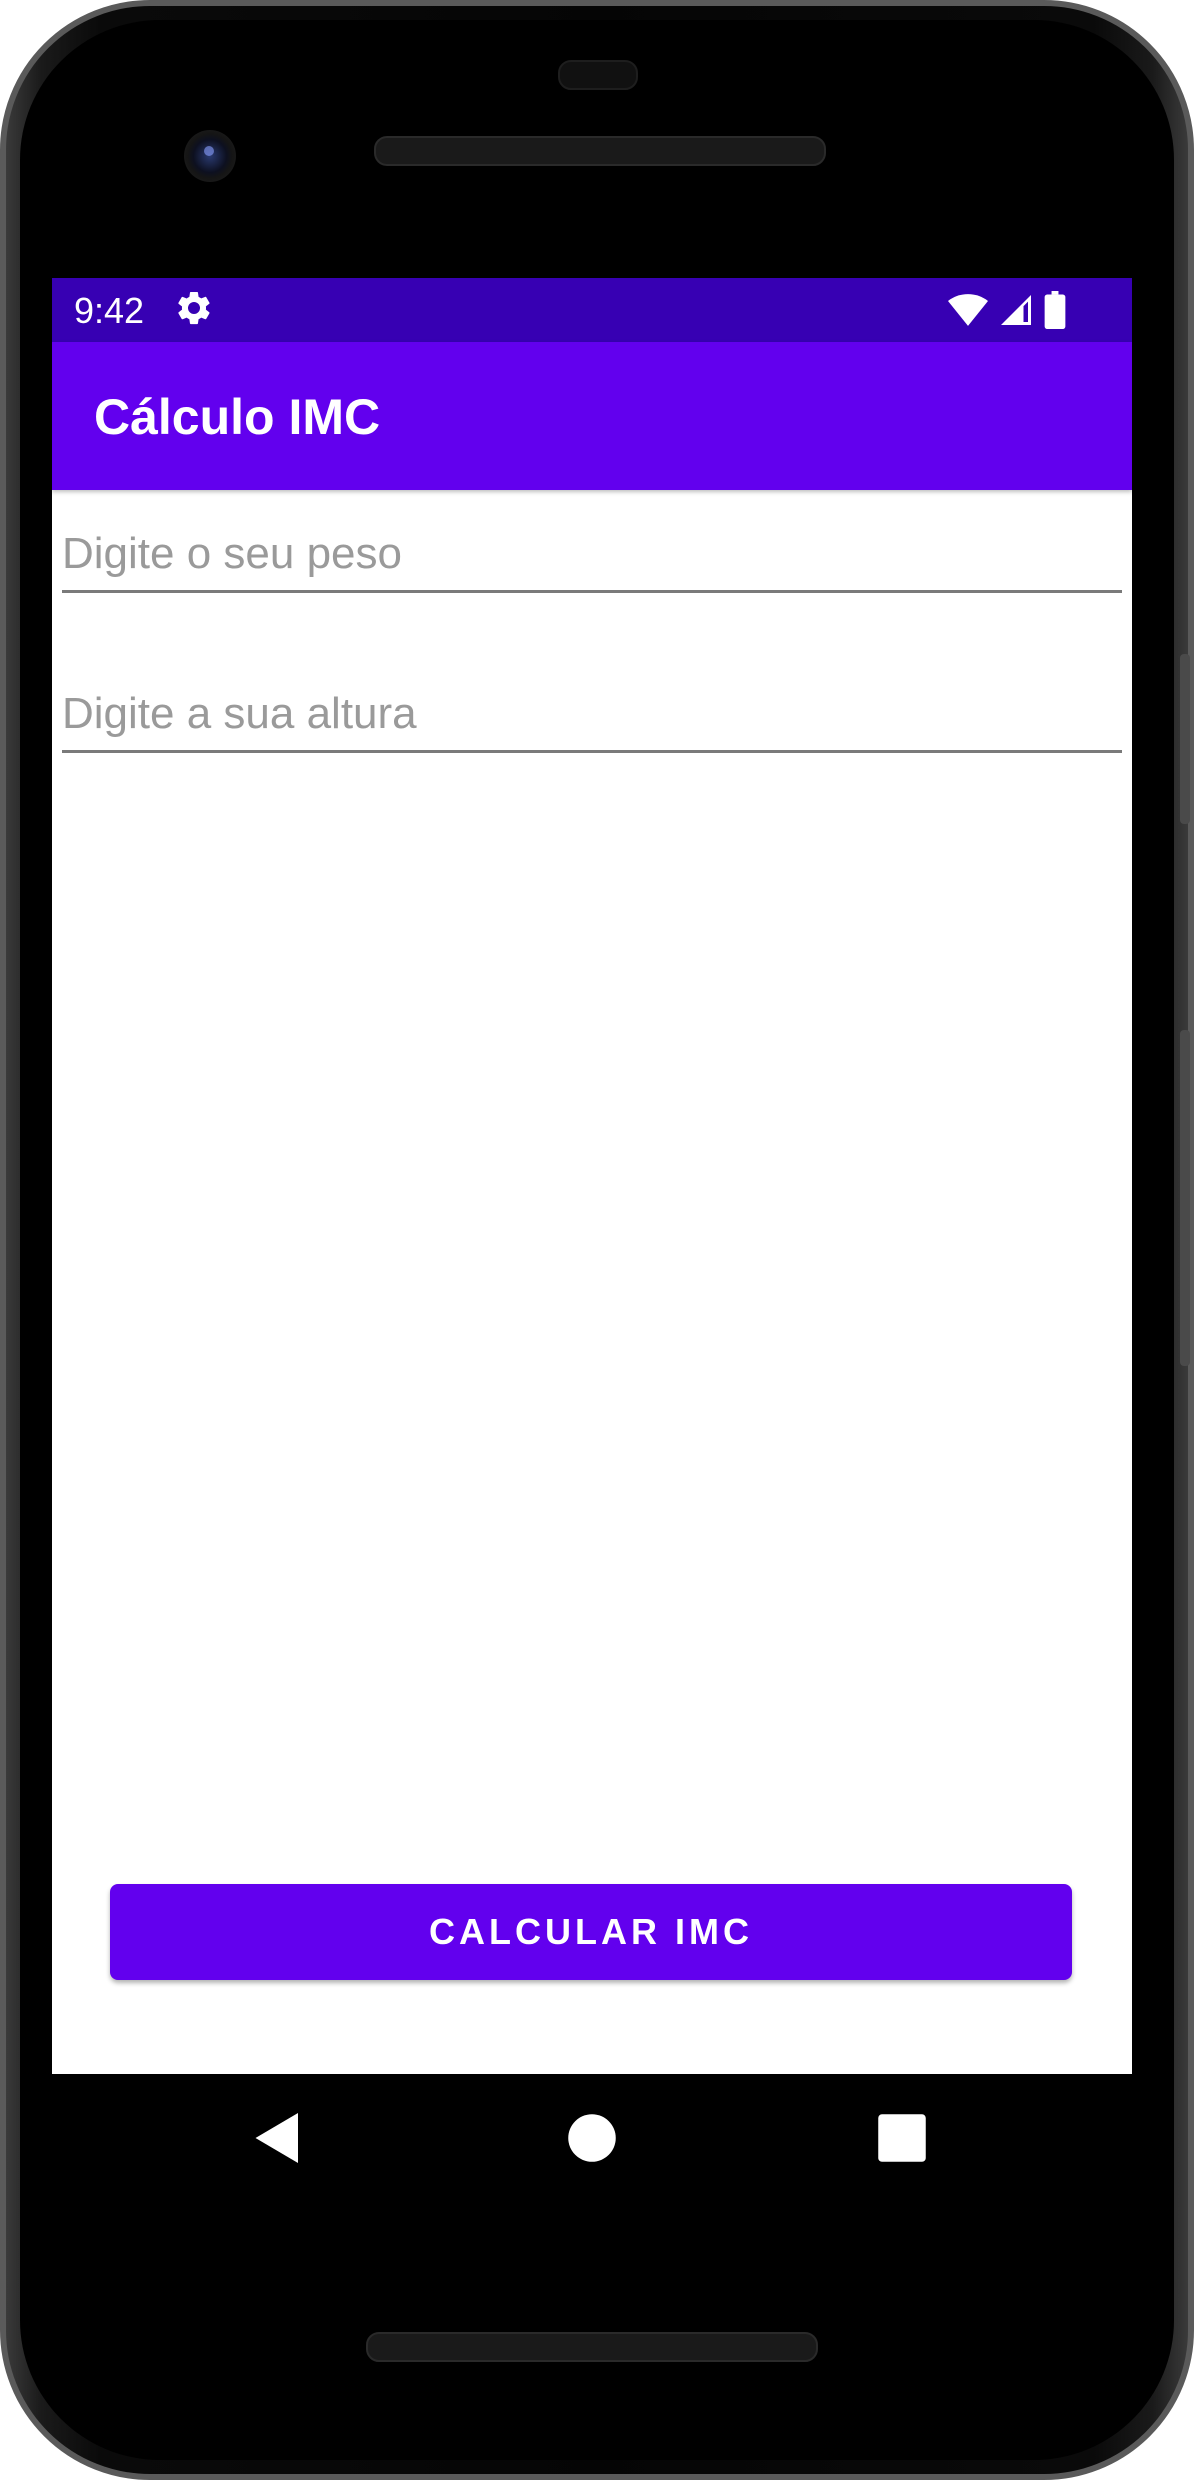 The height and width of the screenshot is (2480, 1194). What do you see at coordinates (109, 310) in the screenshot?
I see `status-time: 9:42` at bounding box center [109, 310].